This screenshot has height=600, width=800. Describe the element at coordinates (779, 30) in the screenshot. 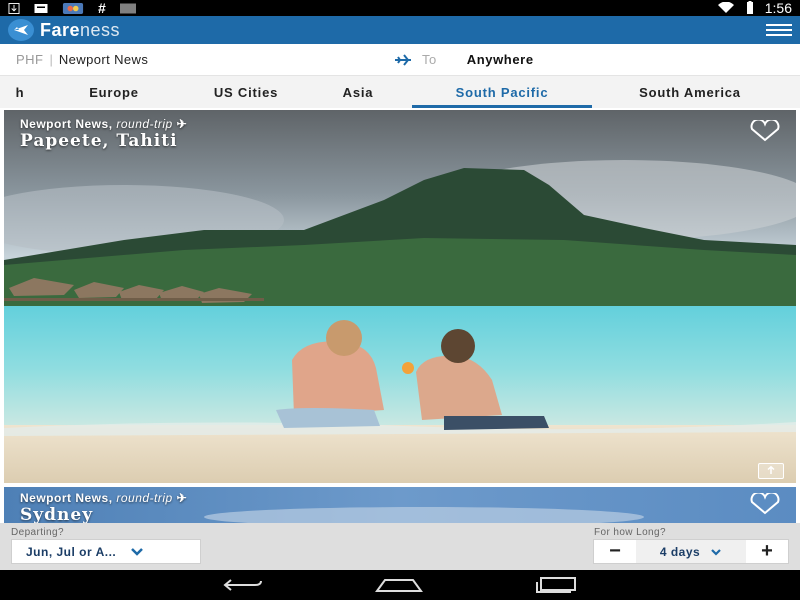

I see `menu-button` at that location.